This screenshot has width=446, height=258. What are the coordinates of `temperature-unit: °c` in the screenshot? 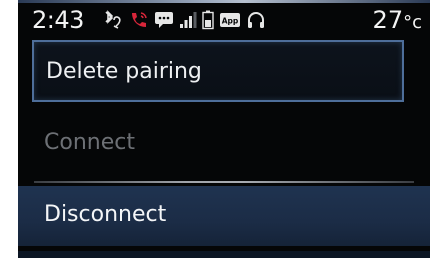 It's located at (412, 22).